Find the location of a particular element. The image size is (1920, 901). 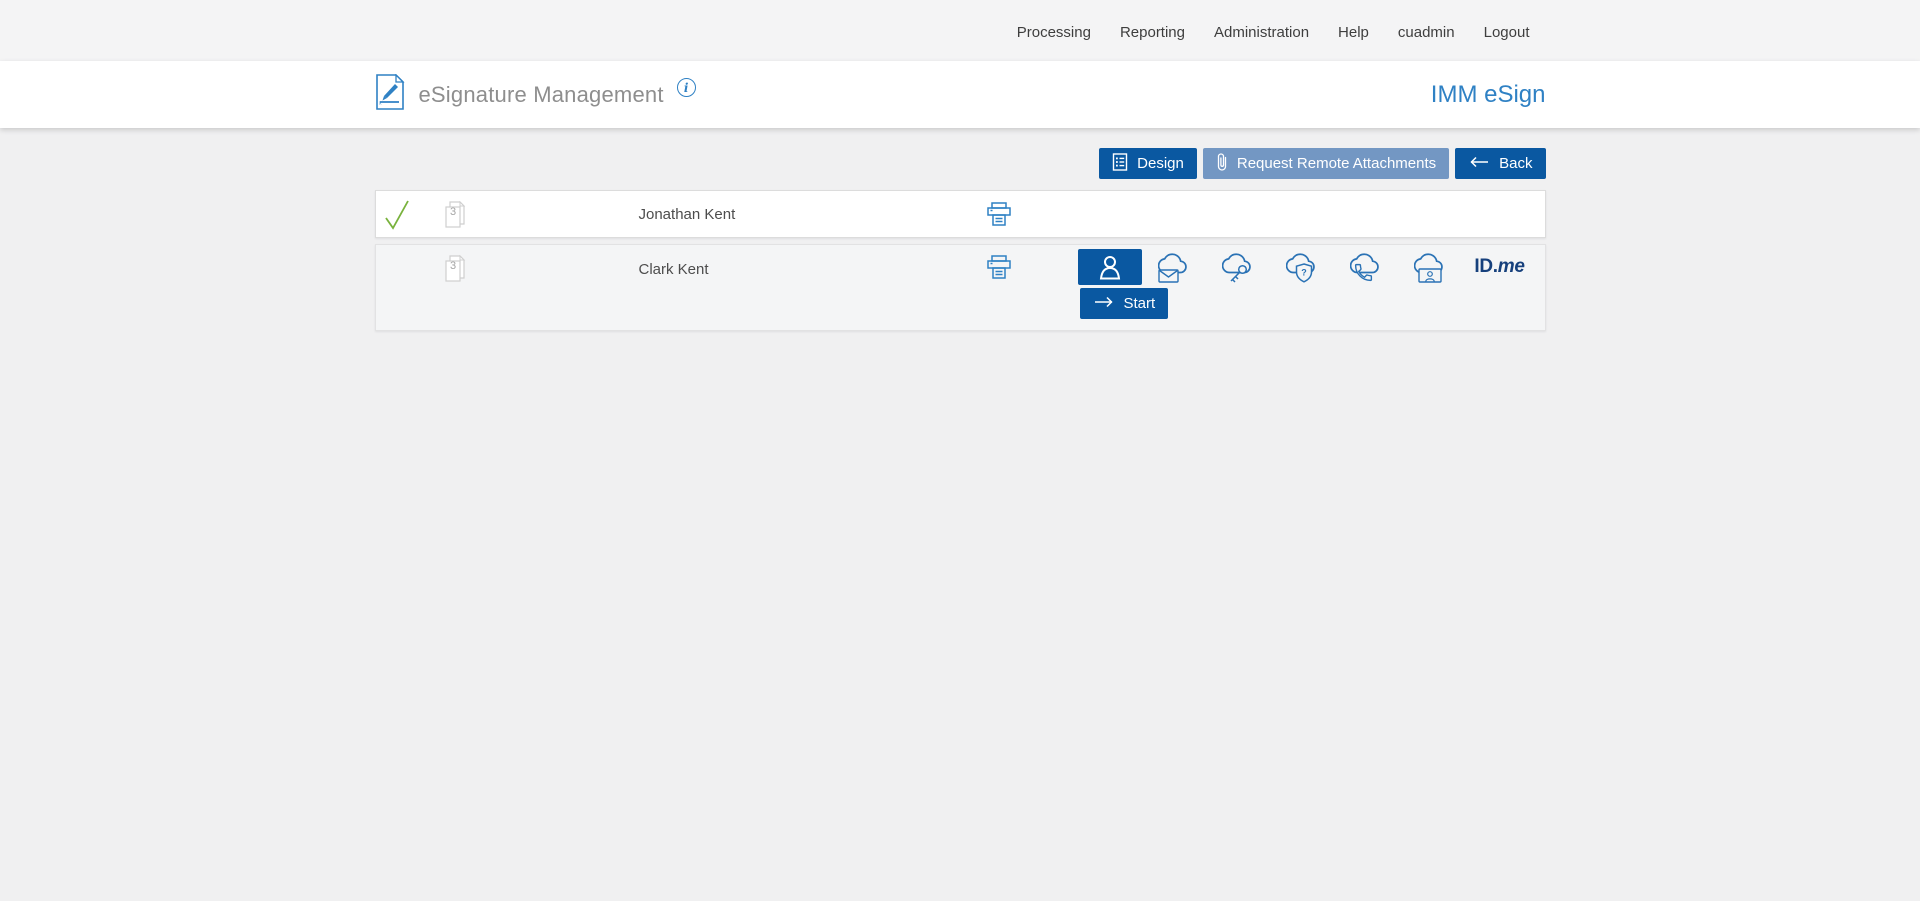

remote-email-icon is located at coordinates (1174, 267).